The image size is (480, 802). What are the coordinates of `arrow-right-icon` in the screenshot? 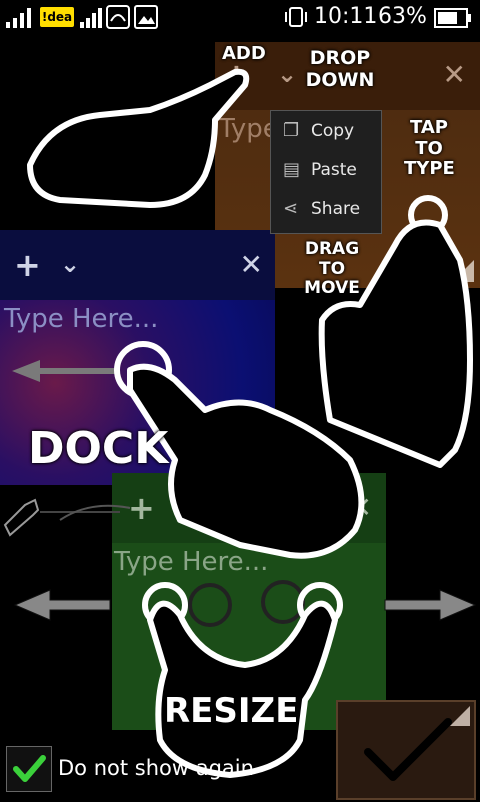 It's located at (430, 605).